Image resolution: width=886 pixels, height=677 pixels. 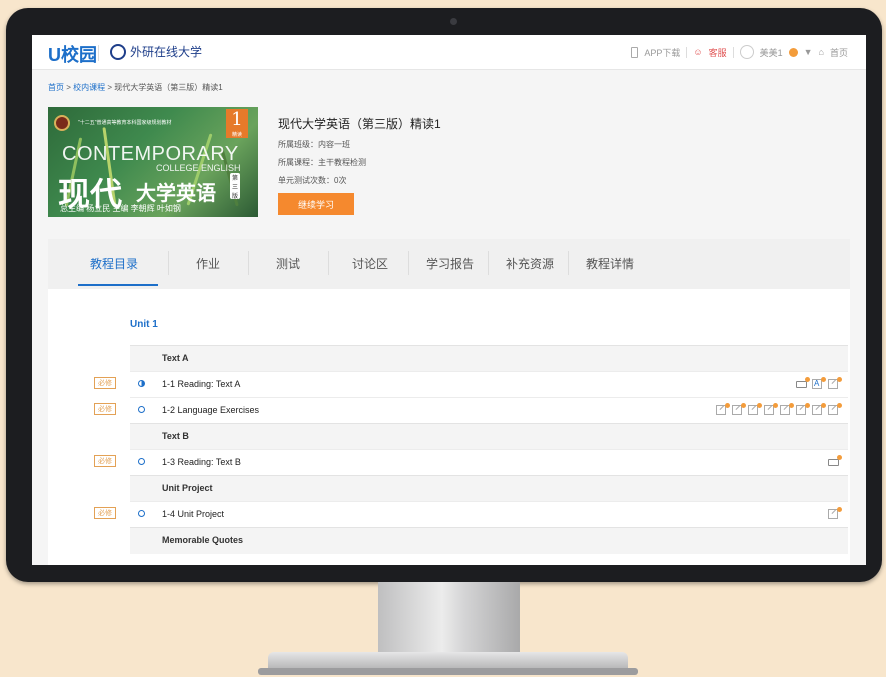 I want to click on school-name: 外研在线大学, so click(x=166, y=52).